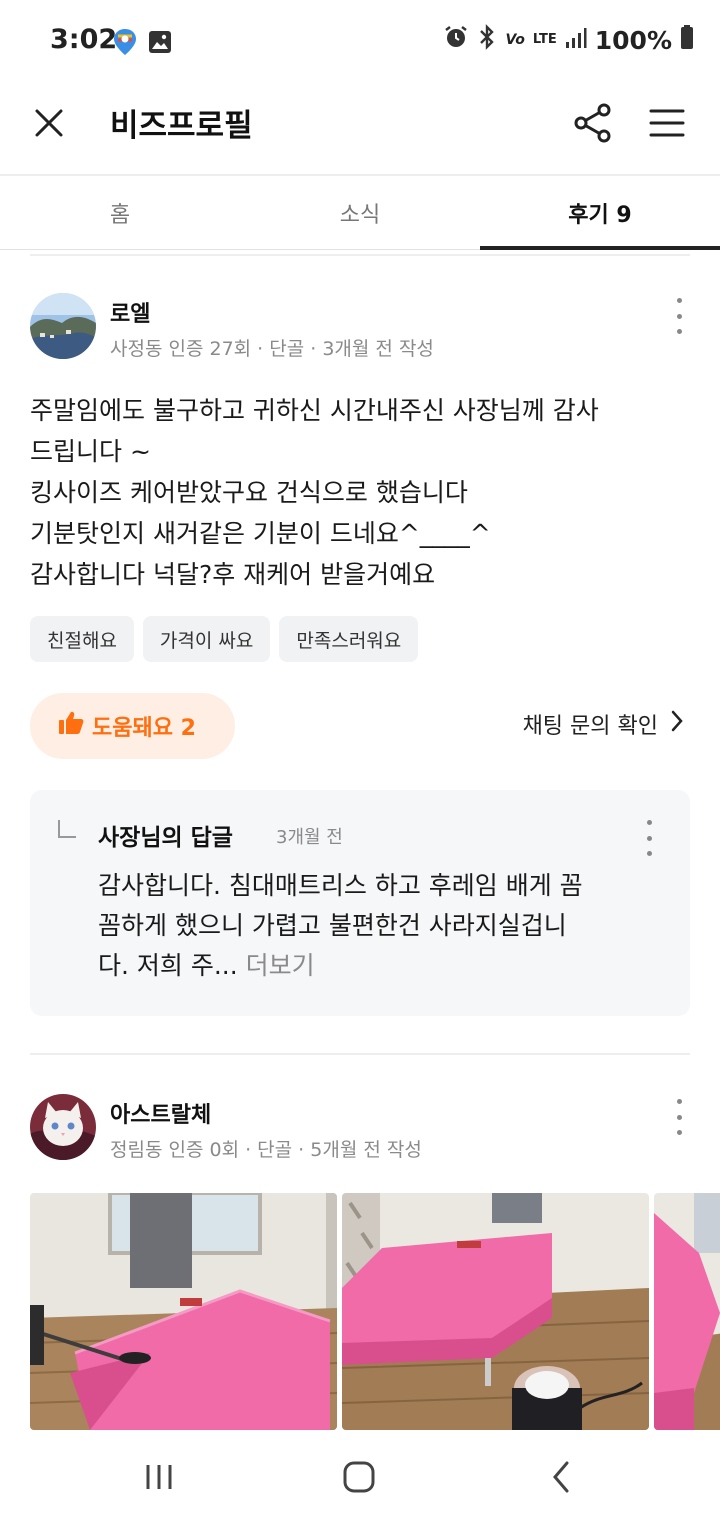  I want to click on home-icon, so click(359, 1477).